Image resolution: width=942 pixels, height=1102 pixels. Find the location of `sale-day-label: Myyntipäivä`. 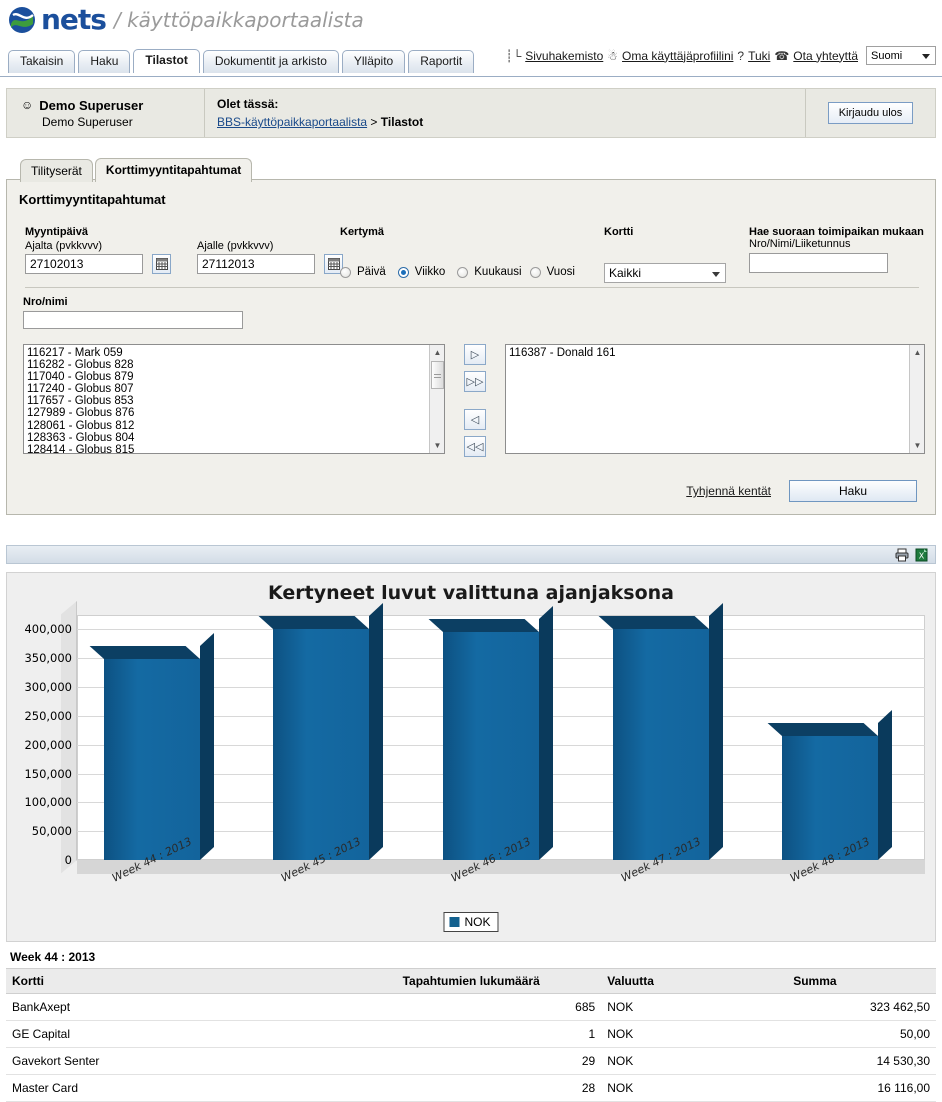

sale-day-label: Myyntipäivä is located at coordinates (56, 232).